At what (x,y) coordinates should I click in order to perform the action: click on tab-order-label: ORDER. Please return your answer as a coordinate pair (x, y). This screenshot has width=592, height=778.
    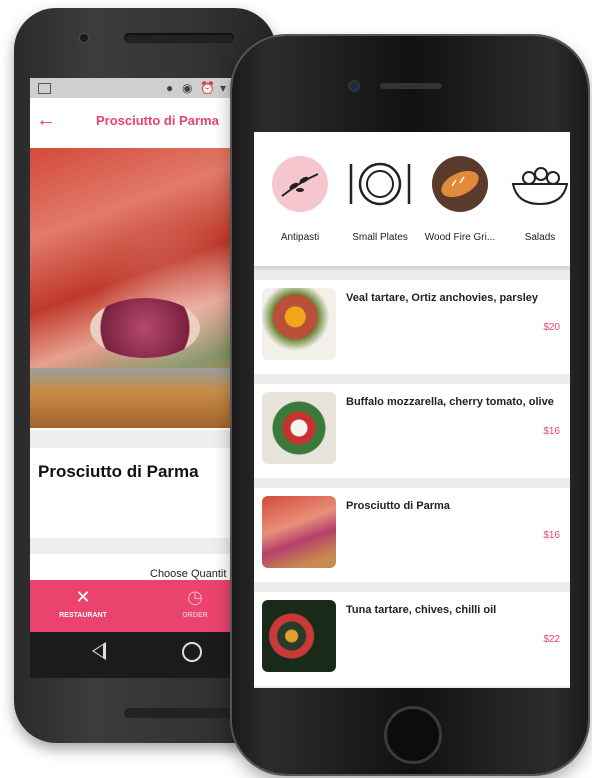
    Looking at the image, I should click on (195, 615).